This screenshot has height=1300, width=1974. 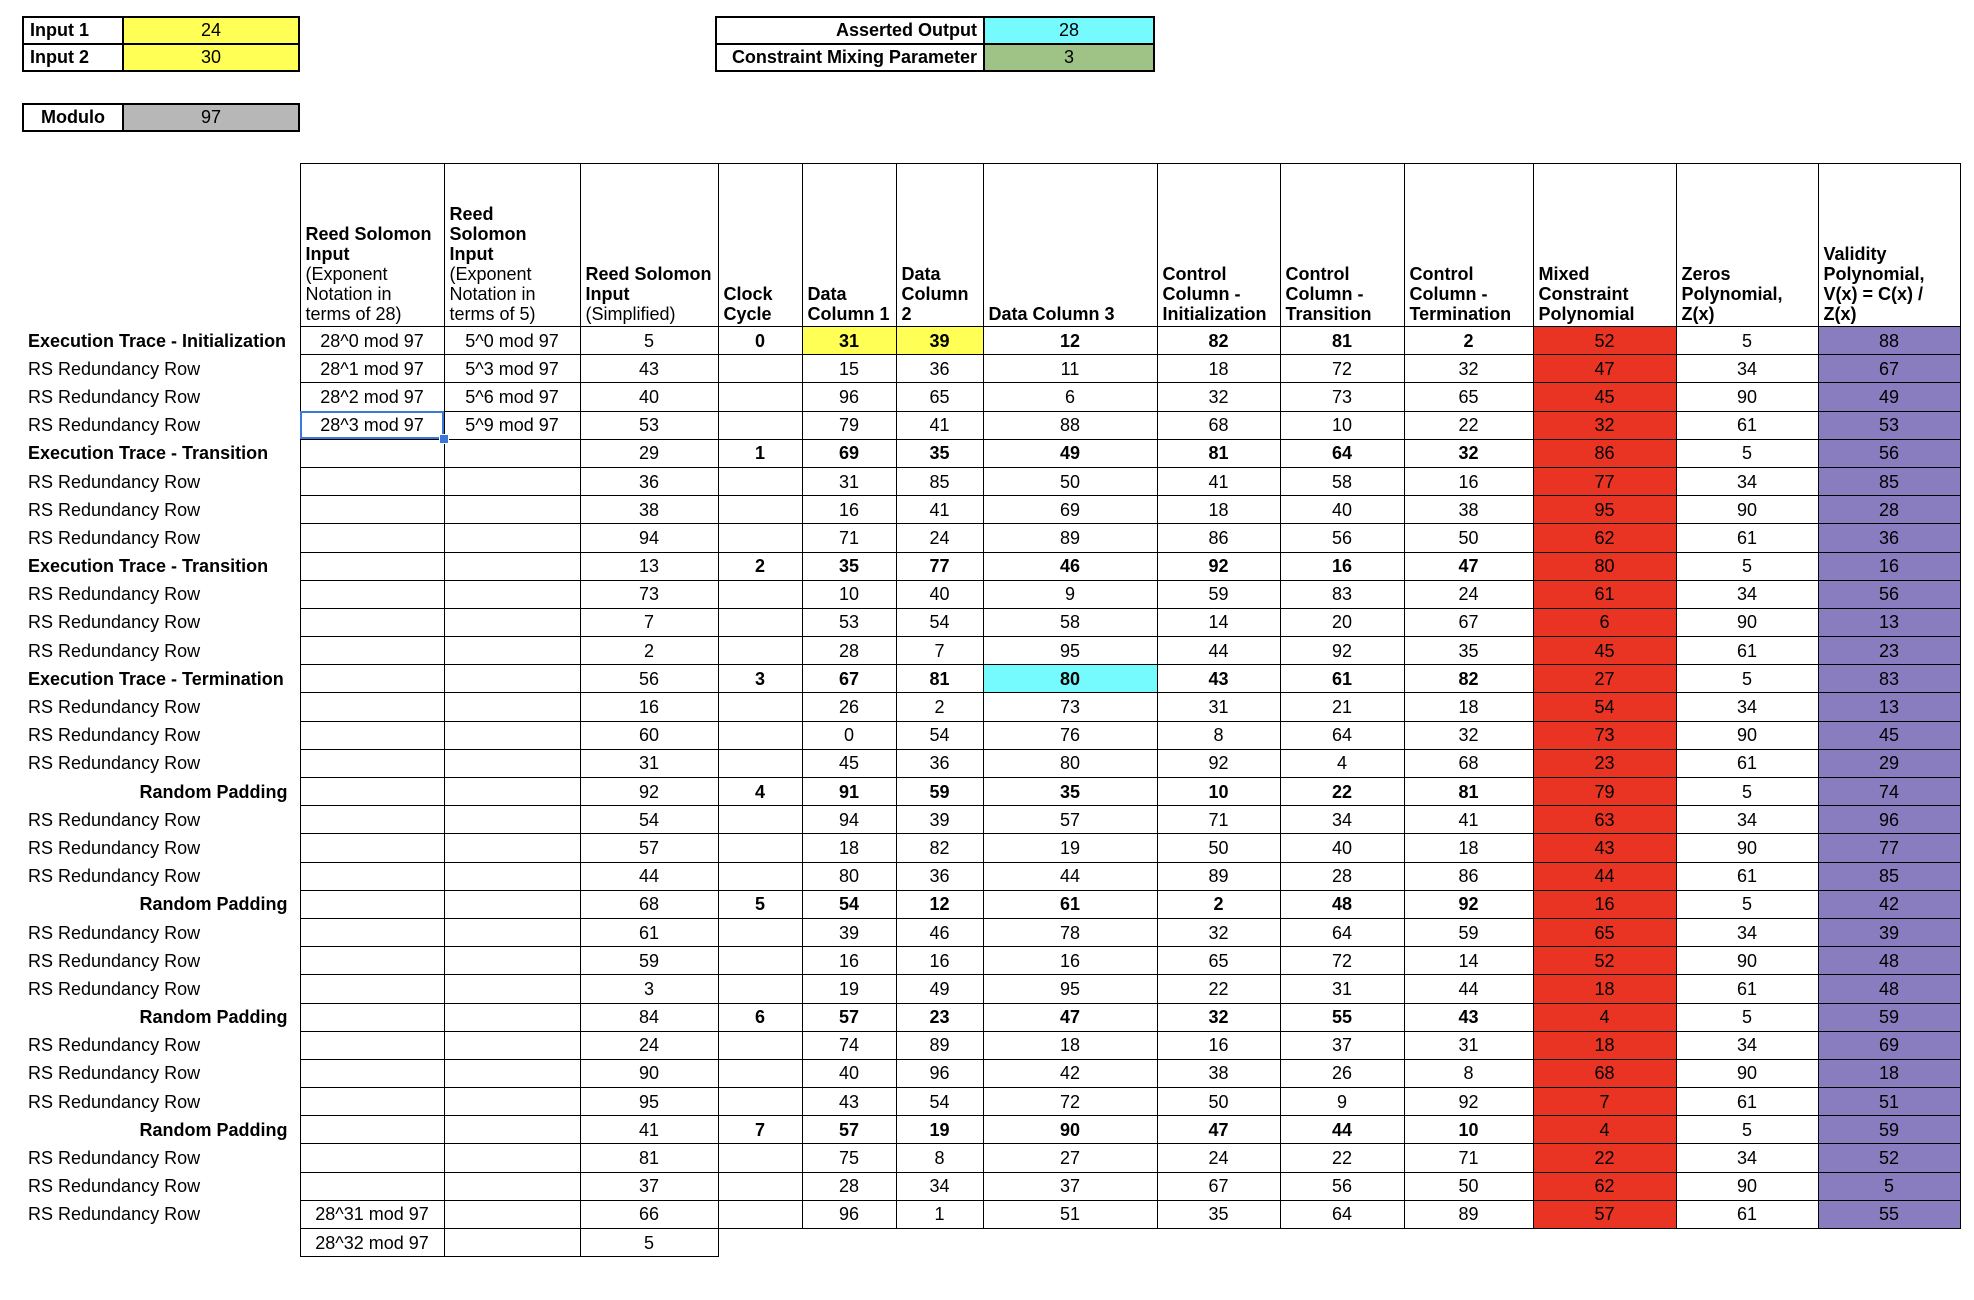 What do you see at coordinates (1468, 453) in the screenshot?
I see `control-termination-cell: 32` at bounding box center [1468, 453].